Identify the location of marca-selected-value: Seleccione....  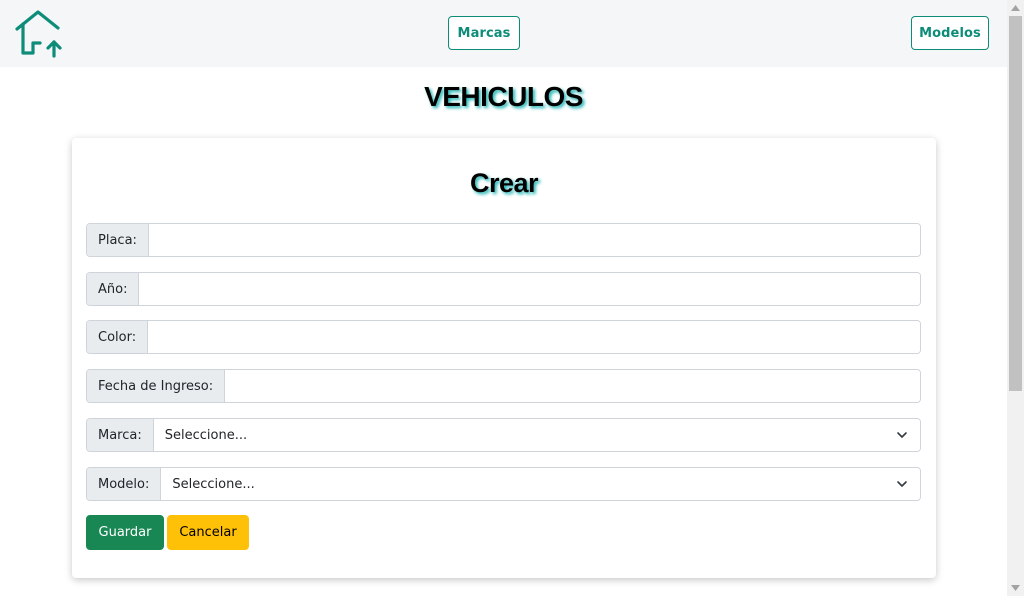
(206, 435).